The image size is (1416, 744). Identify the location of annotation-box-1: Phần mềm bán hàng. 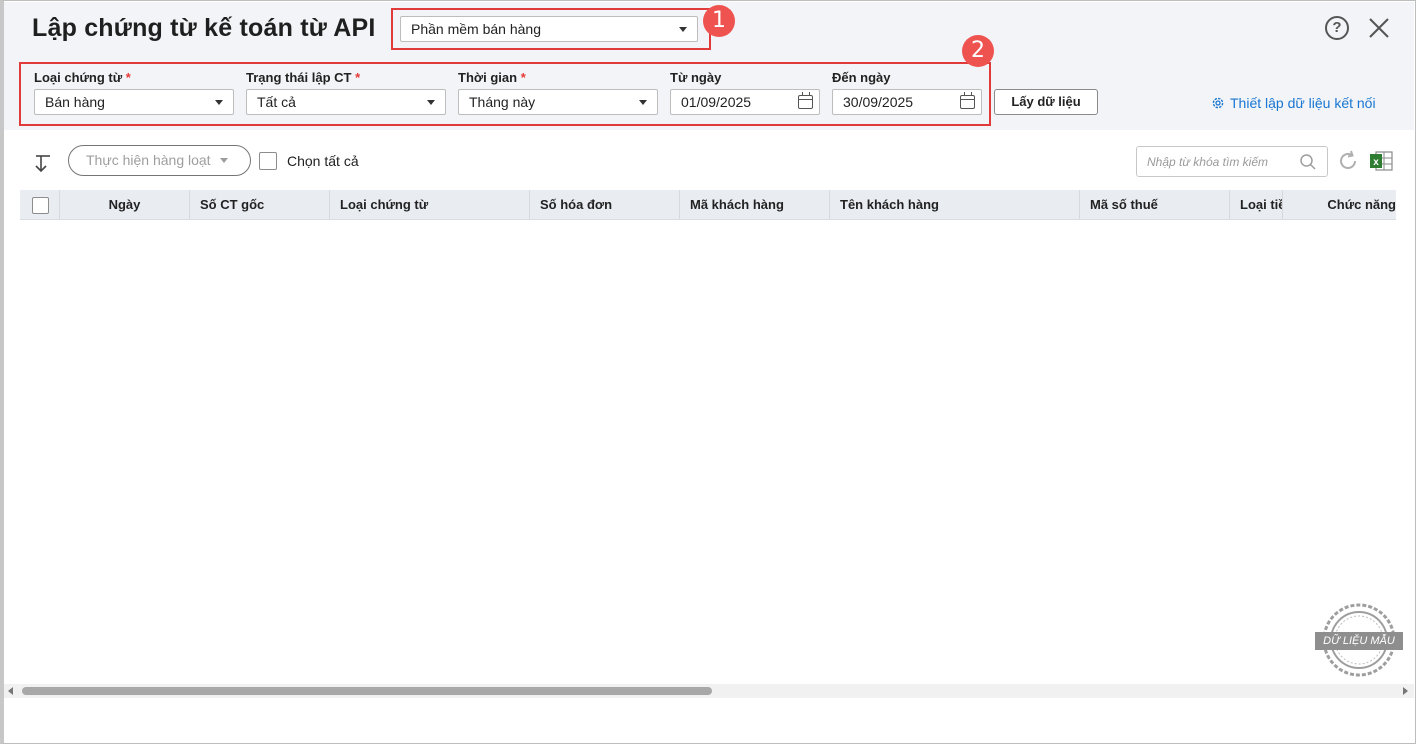
(551, 29).